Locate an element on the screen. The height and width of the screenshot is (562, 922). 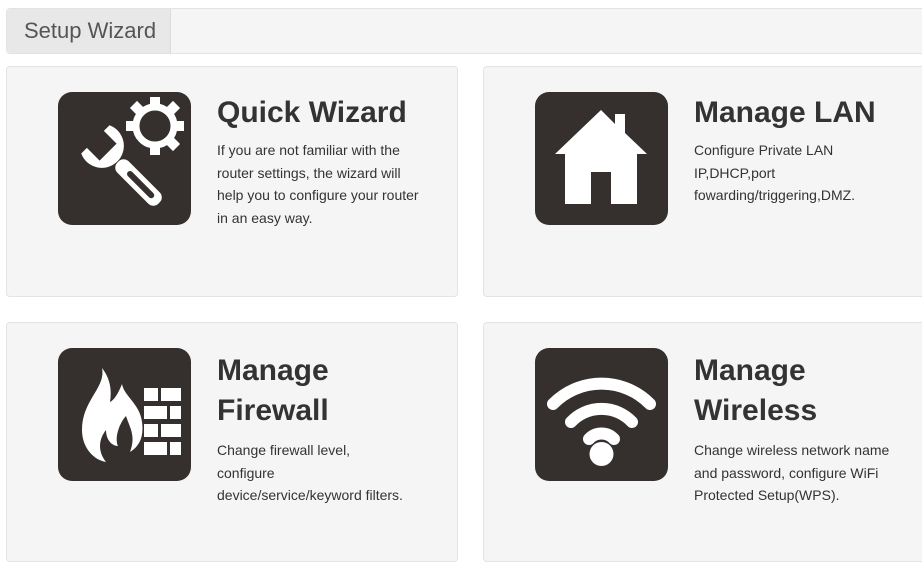
wifi-icon is located at coordinates (601, 414).